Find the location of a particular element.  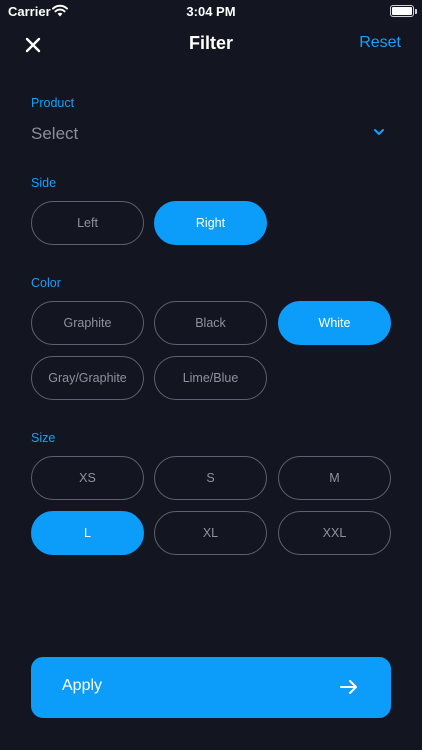

color-label: Color is located at coordinates (46, 283).